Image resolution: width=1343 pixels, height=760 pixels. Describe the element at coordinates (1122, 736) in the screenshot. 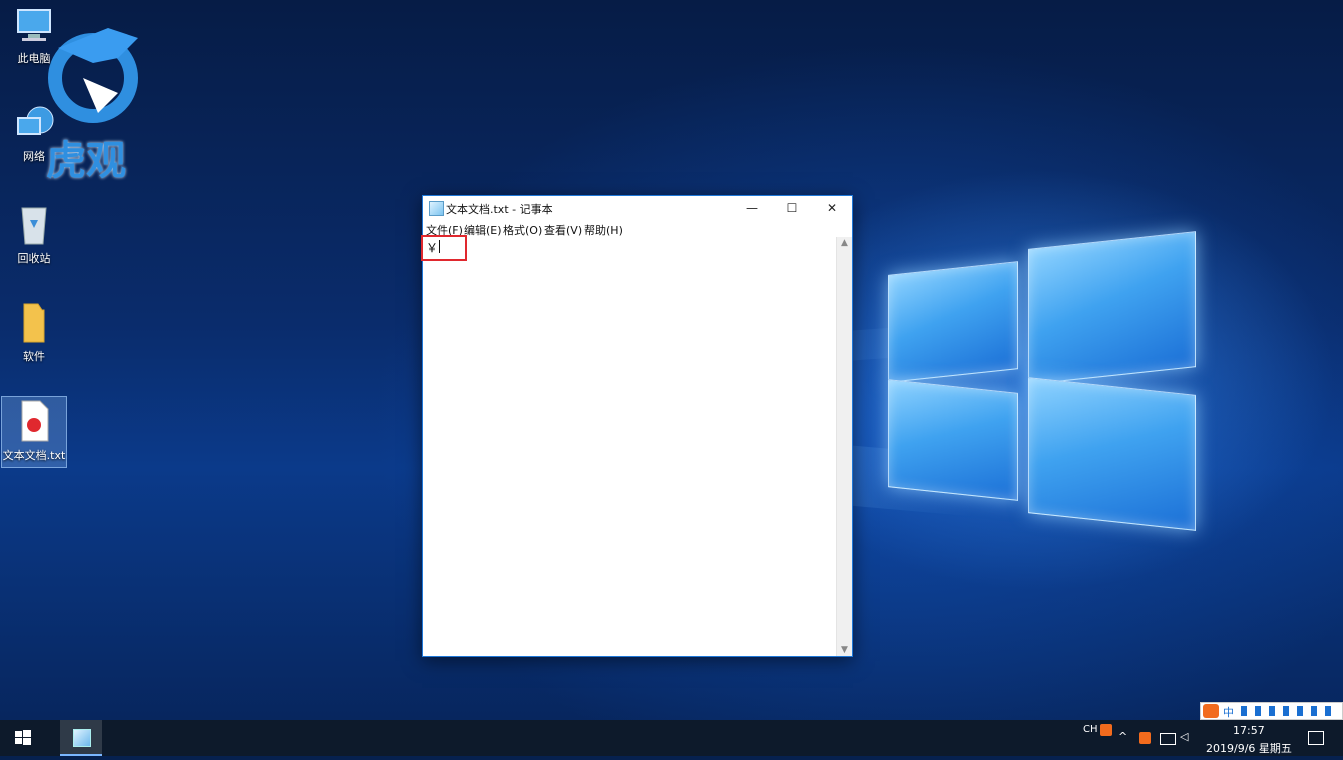

I see `show-hidden-icons-icon: ^` at that location.